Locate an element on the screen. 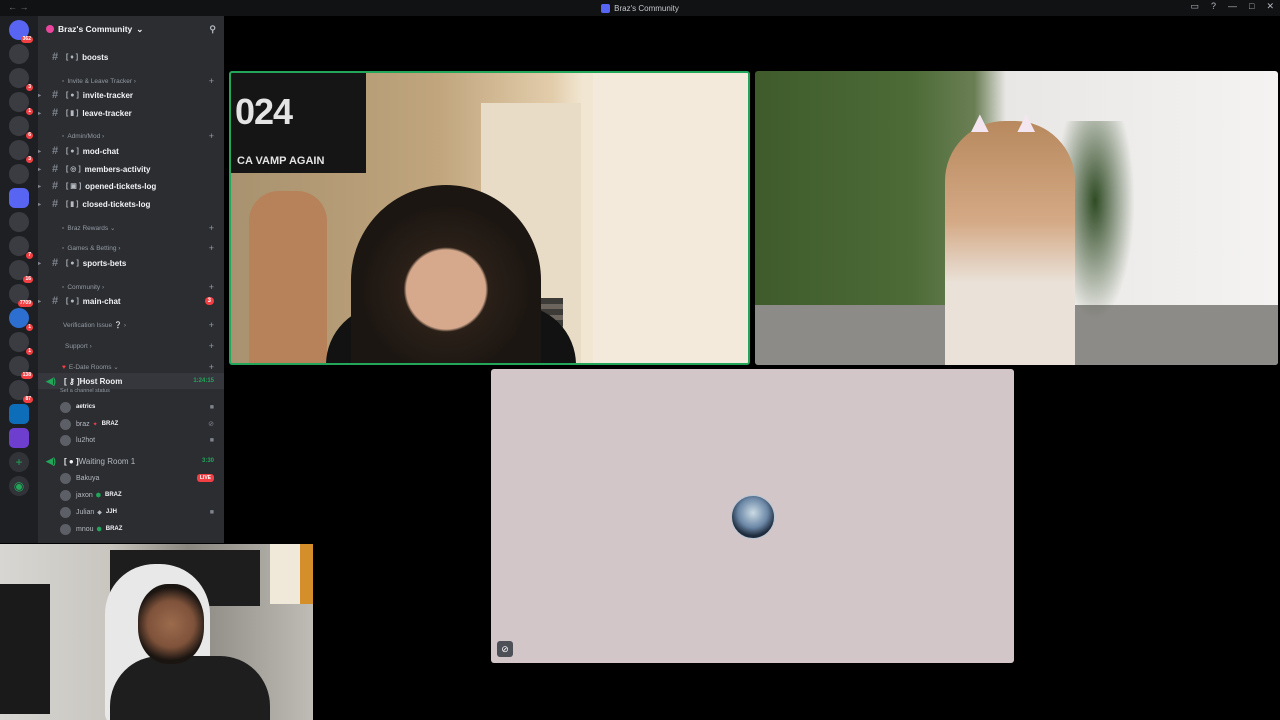 Image resolution: width=1280 pixels, height=720 pixels. voice-user: jaxon ⬢ BRAZ is located at coordinates (131, 495).